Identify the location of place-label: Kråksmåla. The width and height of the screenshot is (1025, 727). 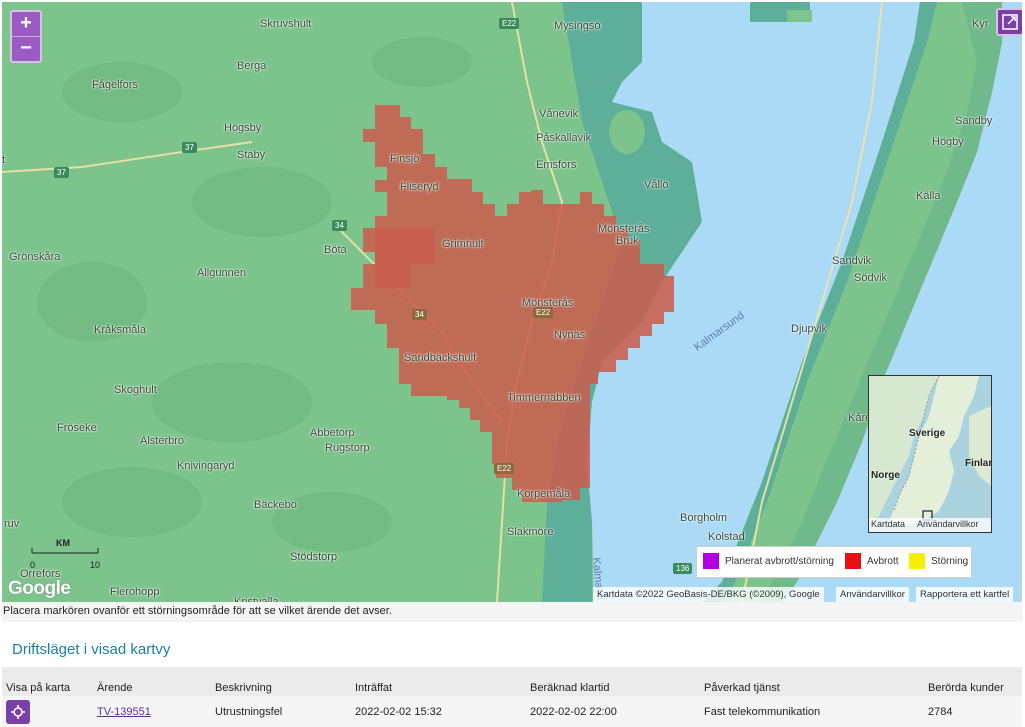
(120, 330).